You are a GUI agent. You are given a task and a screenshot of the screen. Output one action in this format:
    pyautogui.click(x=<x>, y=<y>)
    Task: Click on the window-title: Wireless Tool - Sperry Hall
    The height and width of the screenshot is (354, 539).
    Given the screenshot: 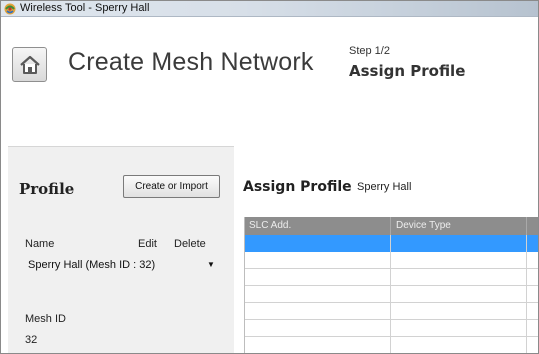 What is the action you would take?
    pyautogui.click(x=85, y=8)
    